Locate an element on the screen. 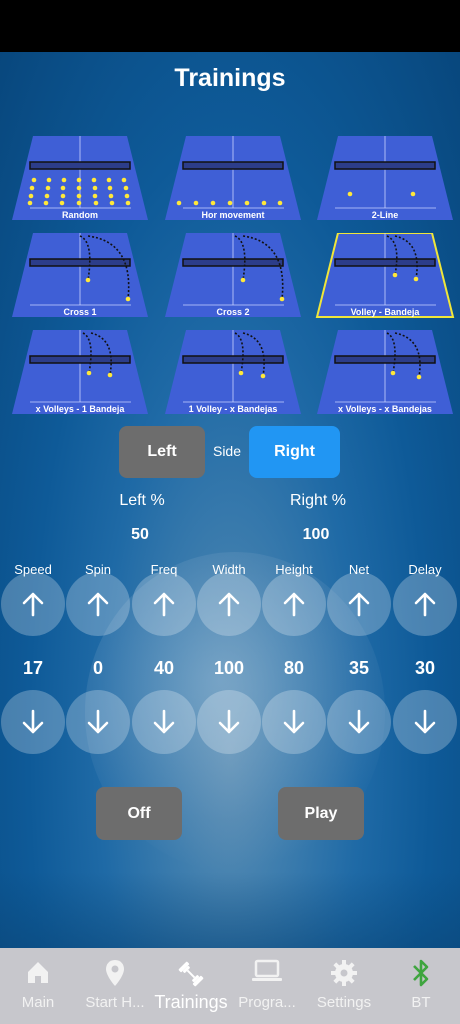 Image resolution: width=460 pixels, height=1024 pixels. nav-item-trainings: Trainings is located at coordinates (191, 986).